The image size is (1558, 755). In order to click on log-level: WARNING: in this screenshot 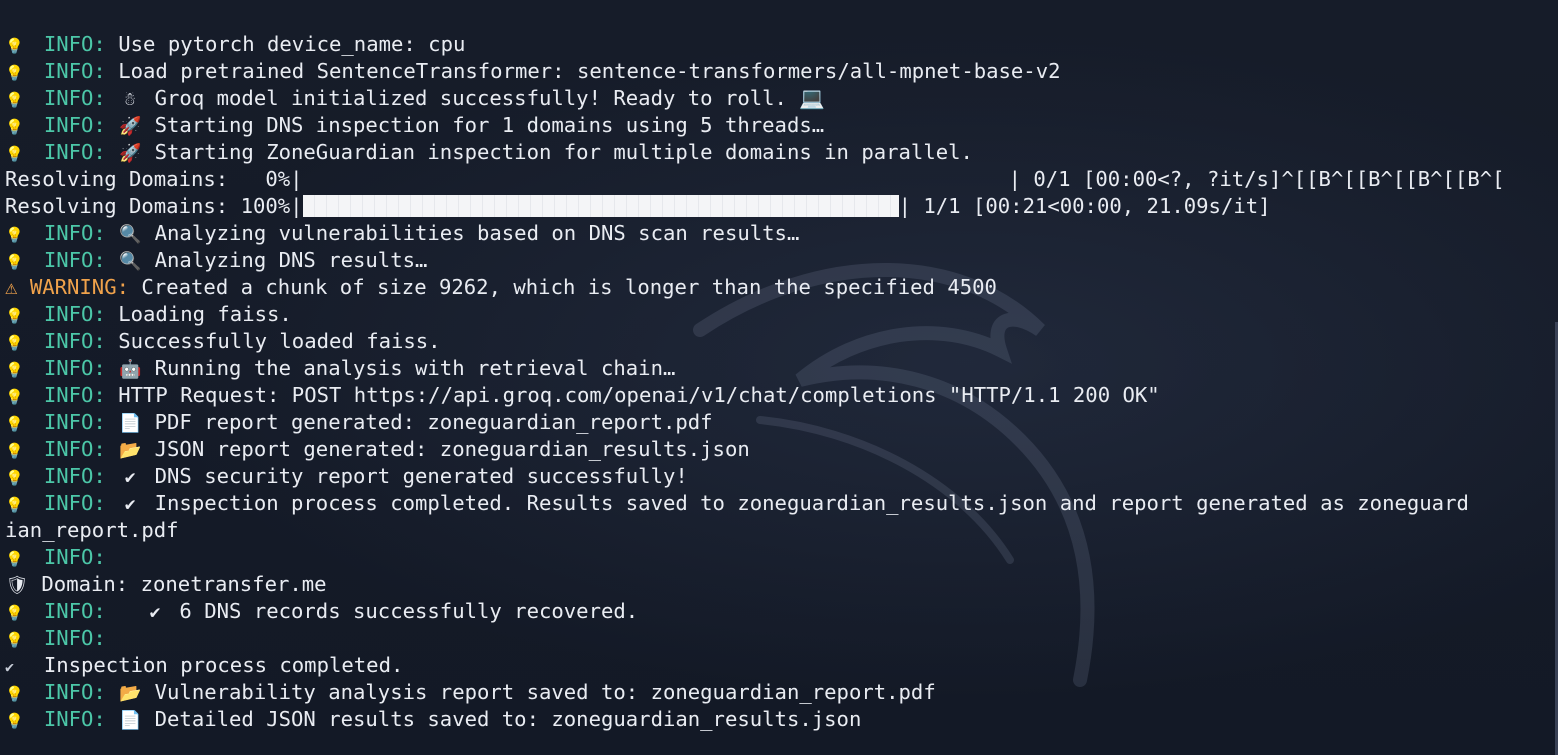, I will do `click(79, 287)`.